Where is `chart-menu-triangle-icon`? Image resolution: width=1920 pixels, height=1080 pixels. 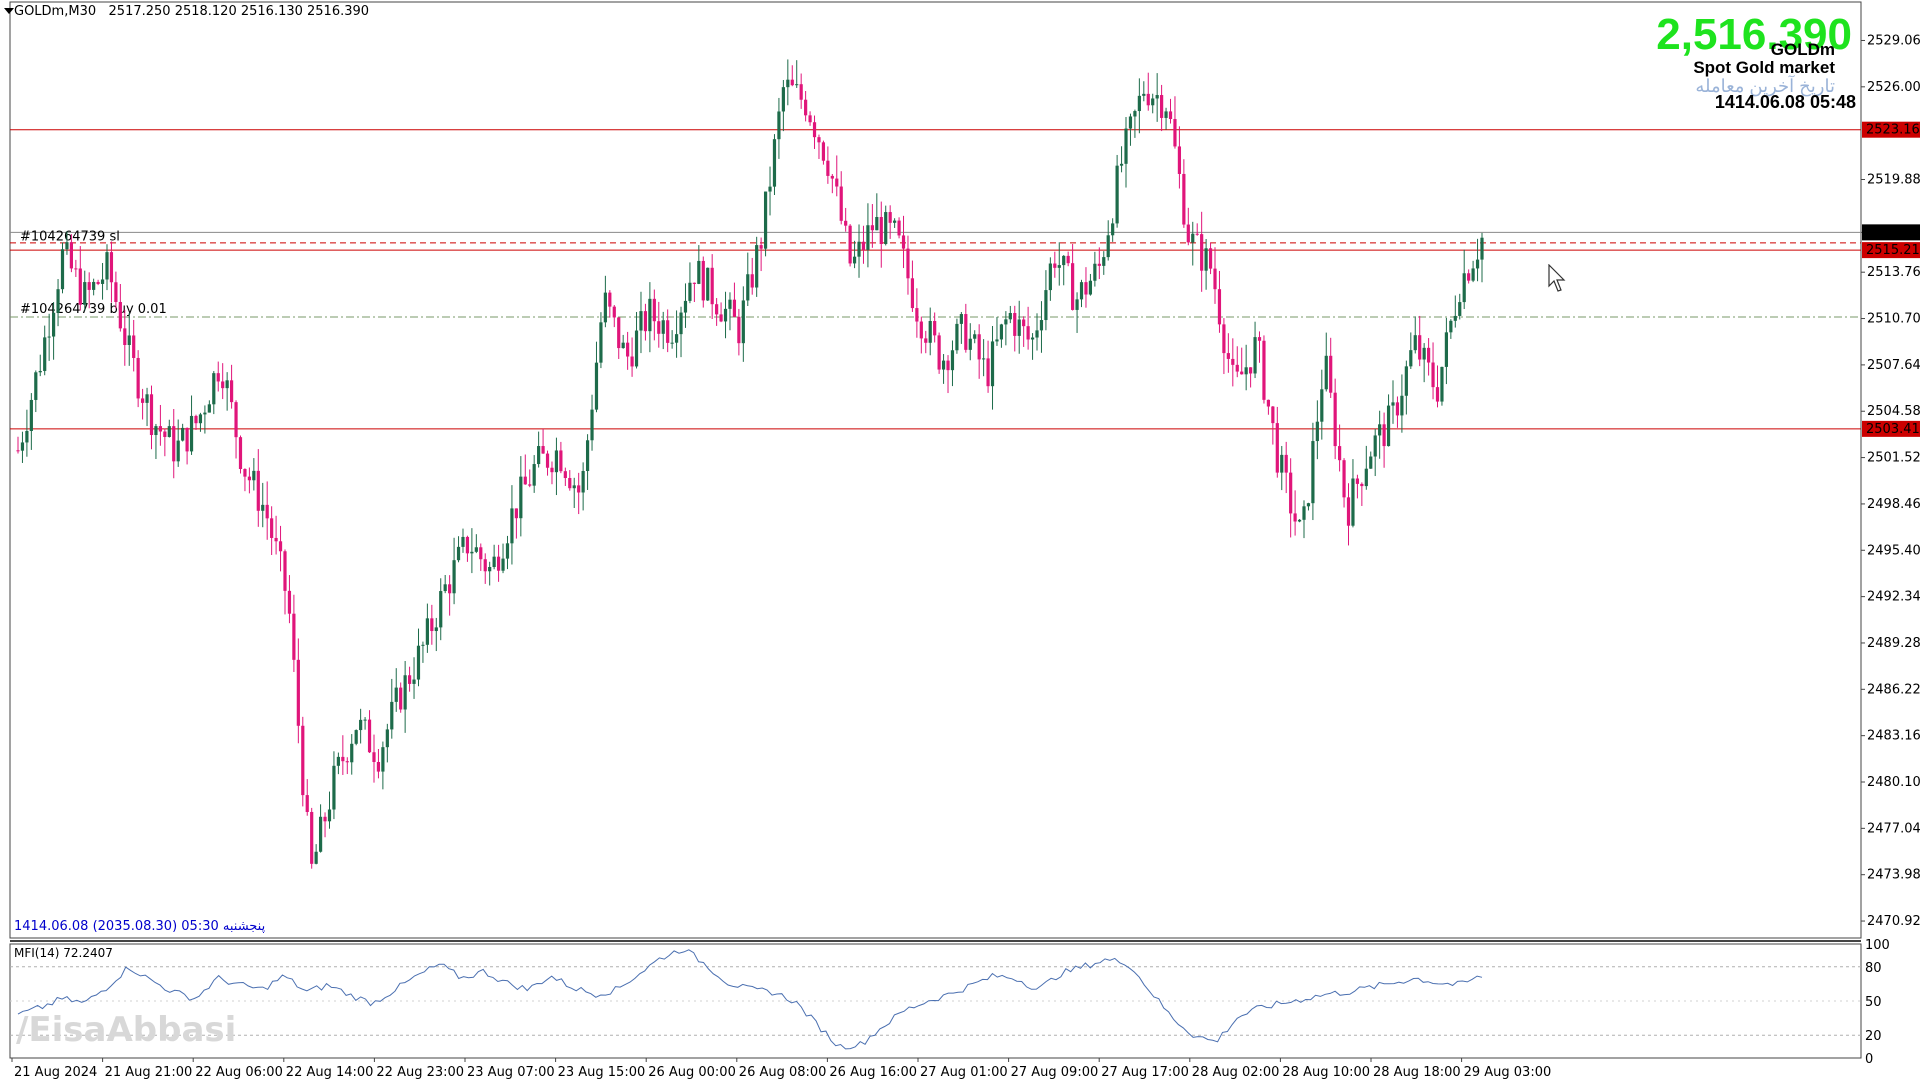
chart-menu-triangle-icon is located at coordinates (9, 11).